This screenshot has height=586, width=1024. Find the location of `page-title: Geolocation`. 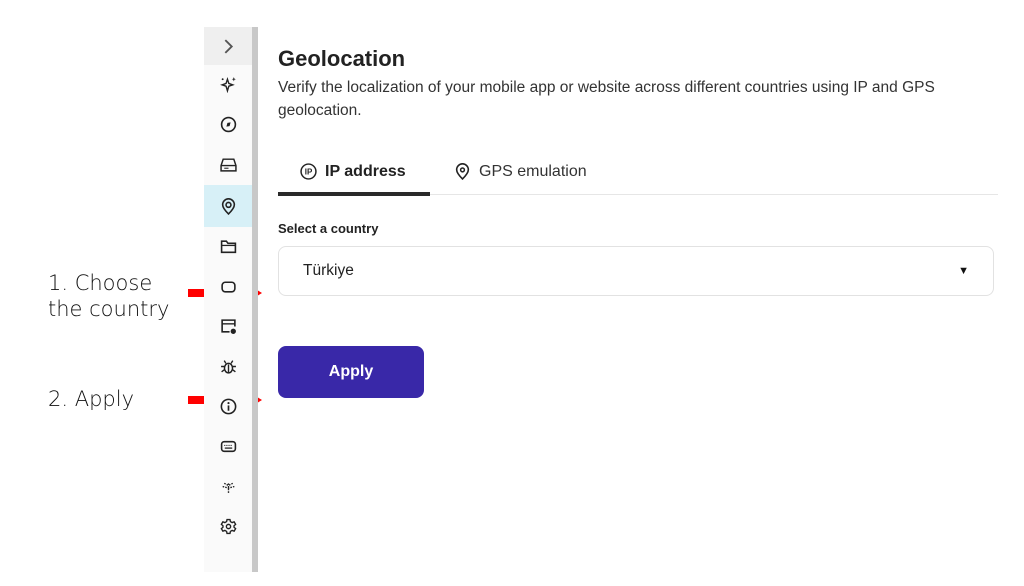

page-title: Geolocation is located at coordinates (342, 58).